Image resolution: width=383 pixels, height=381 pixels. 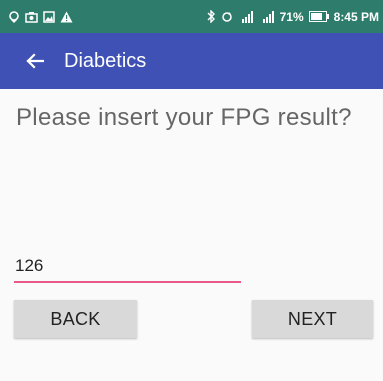 What do you see at coordinates (191, 61) in the screenshot?
I see `app-bar: Diabetics` at bounding box center [191, 61].